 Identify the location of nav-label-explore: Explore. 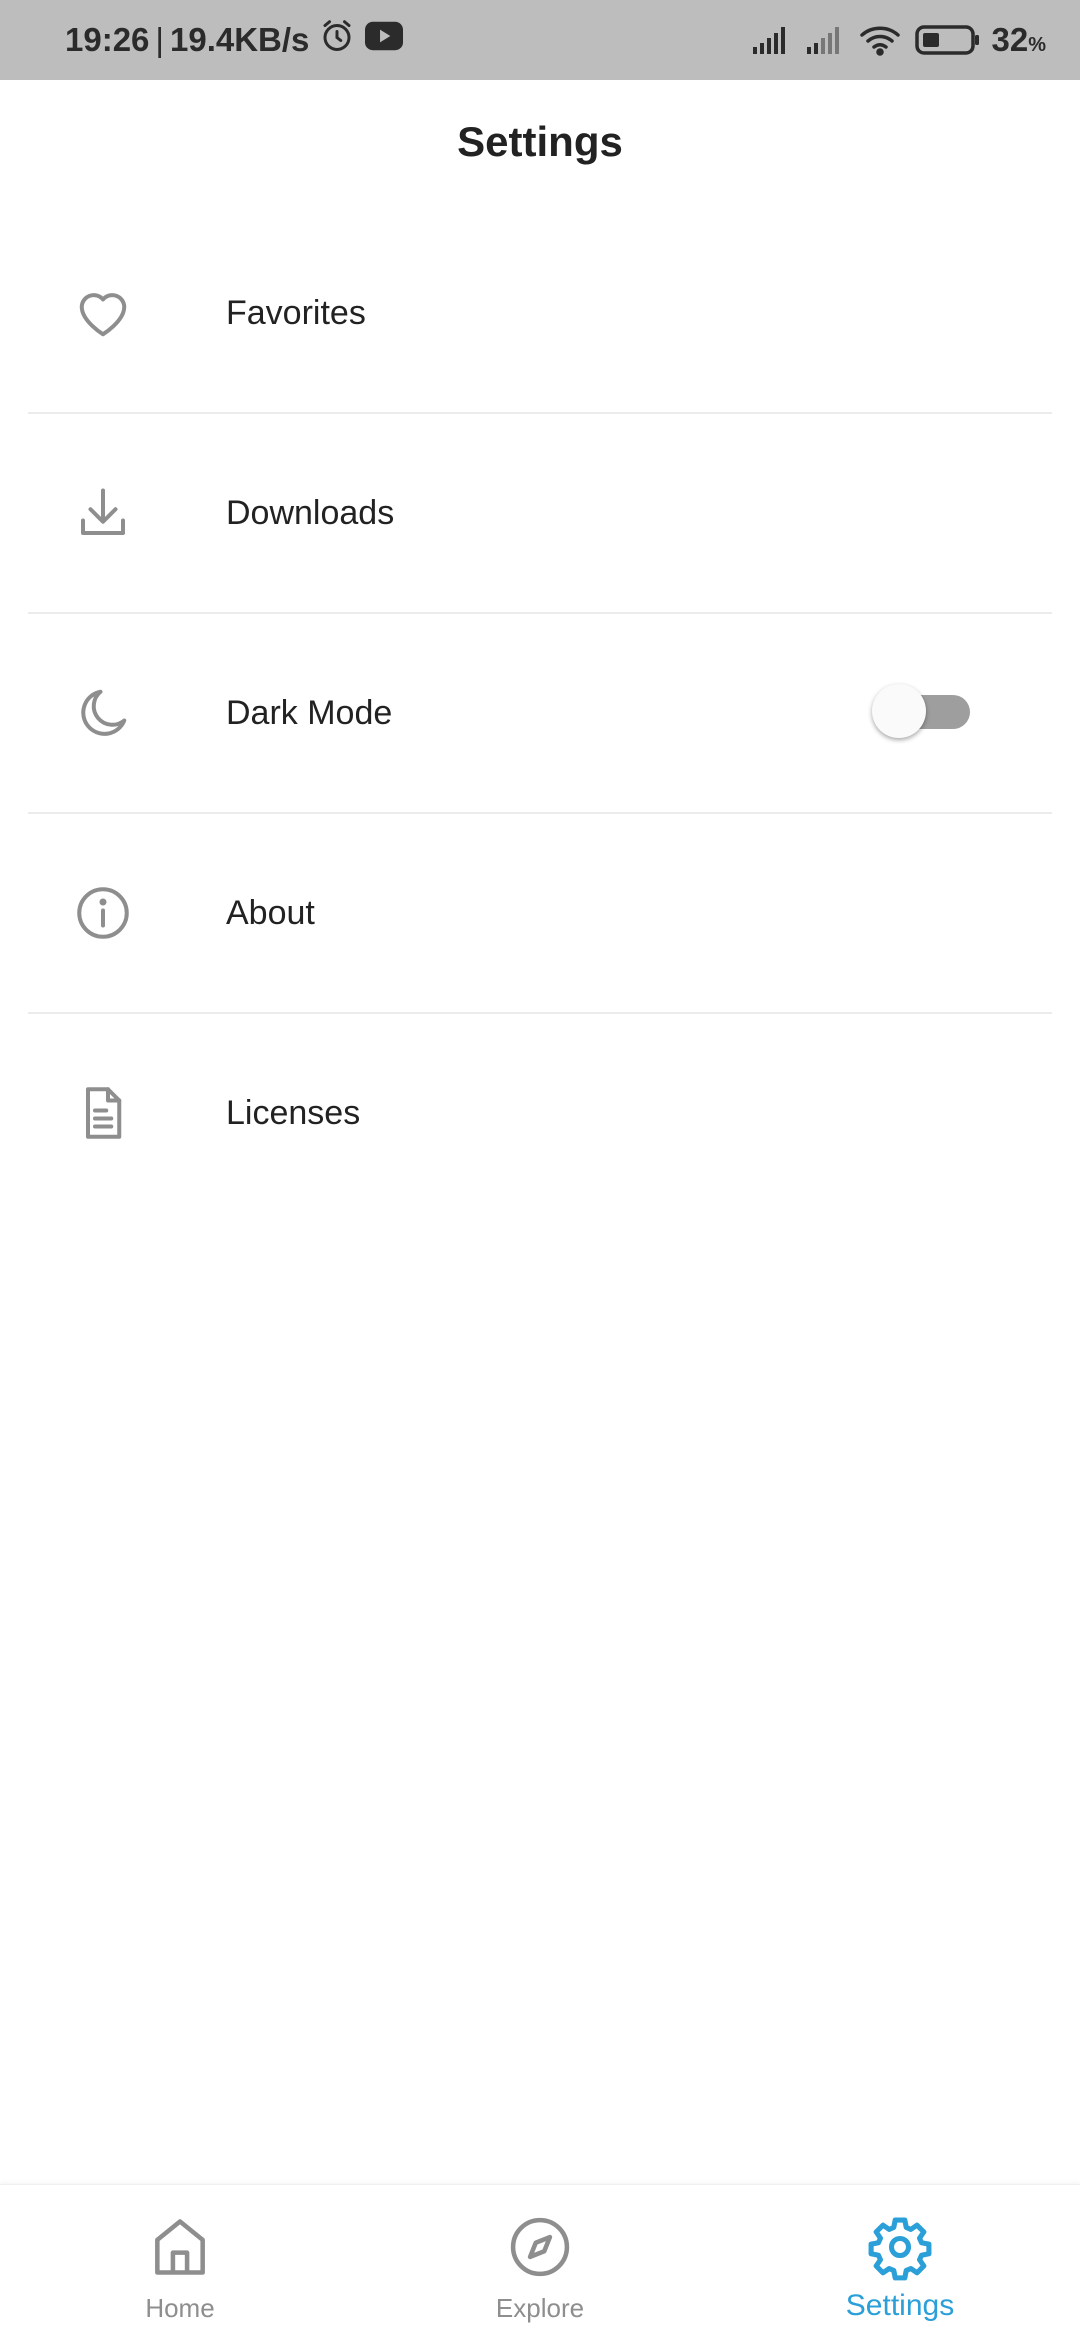
(540, 2308).